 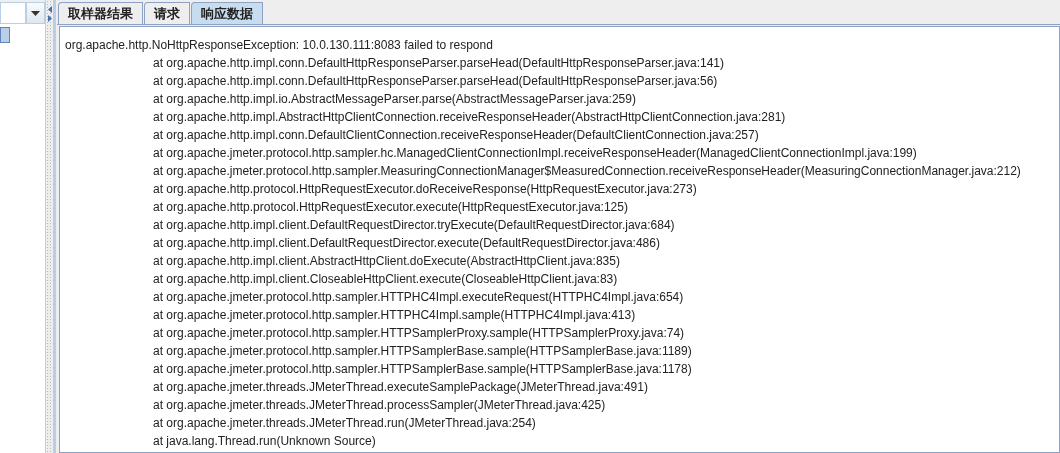 I want to click on stack-line: at org.apache.jmeter.protocol.http.sampler.HTTPSamplerBase.sample(HTTPSamplerBase.java:1189), so click(x=422, y=351).